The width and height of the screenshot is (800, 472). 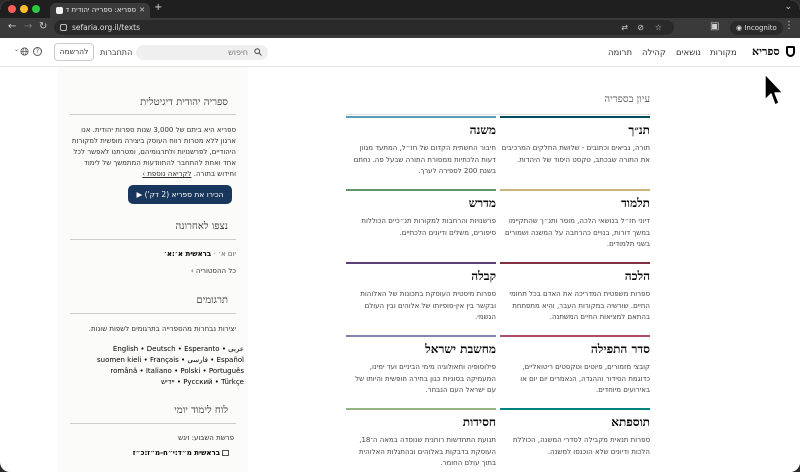 What do you see at coordinates (12, 9) in the screenshot?
I see `close-window-icon` at bounding box center [12, 9].